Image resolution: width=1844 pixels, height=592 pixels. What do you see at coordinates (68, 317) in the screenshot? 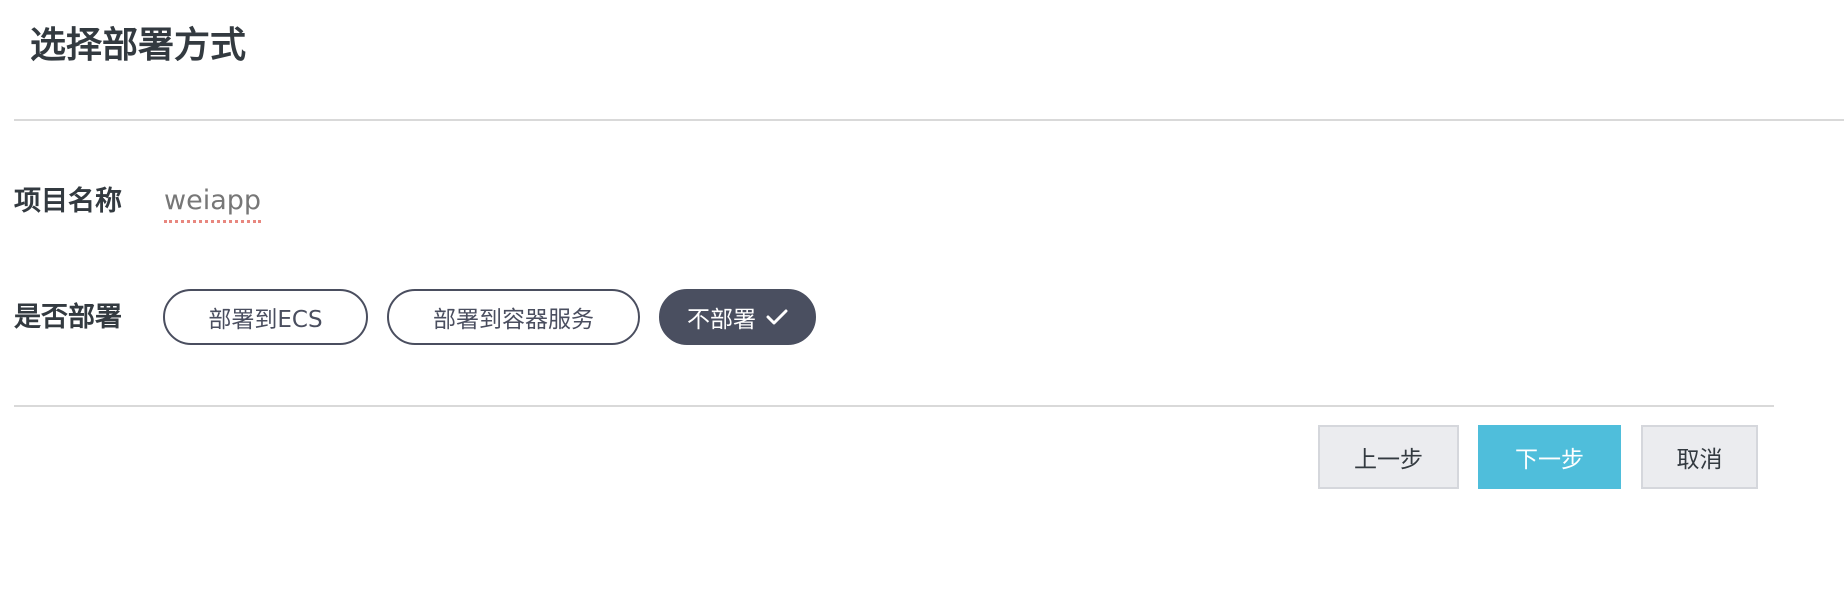
I see `deploy-label: 是否部署` at bounding box center [68, 317].